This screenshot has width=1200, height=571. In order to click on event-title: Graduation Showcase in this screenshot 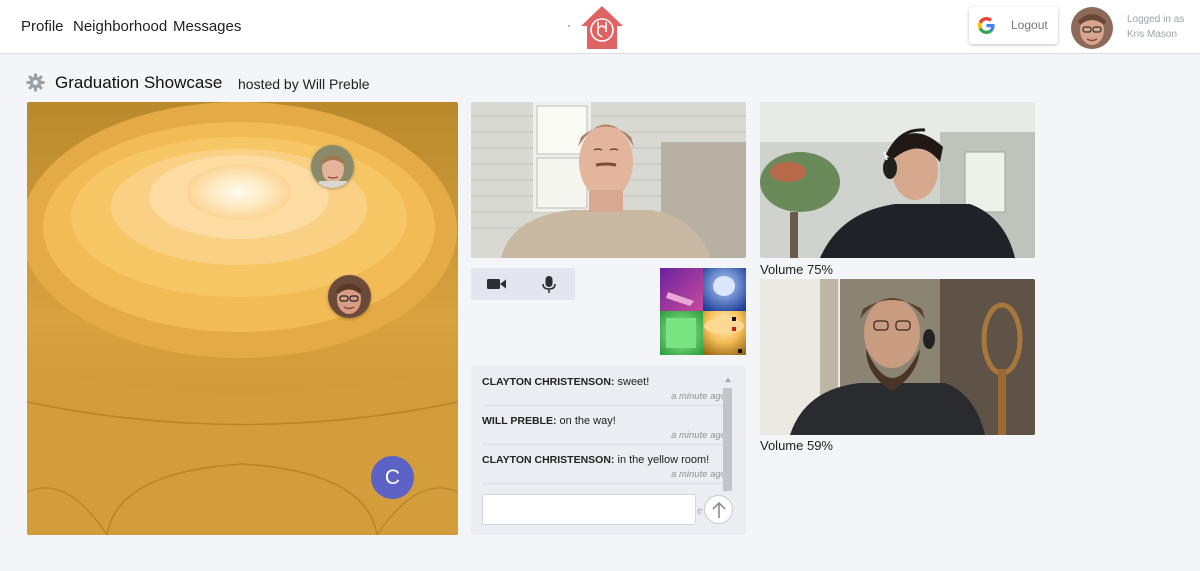, I will do `click(139, 82)`.